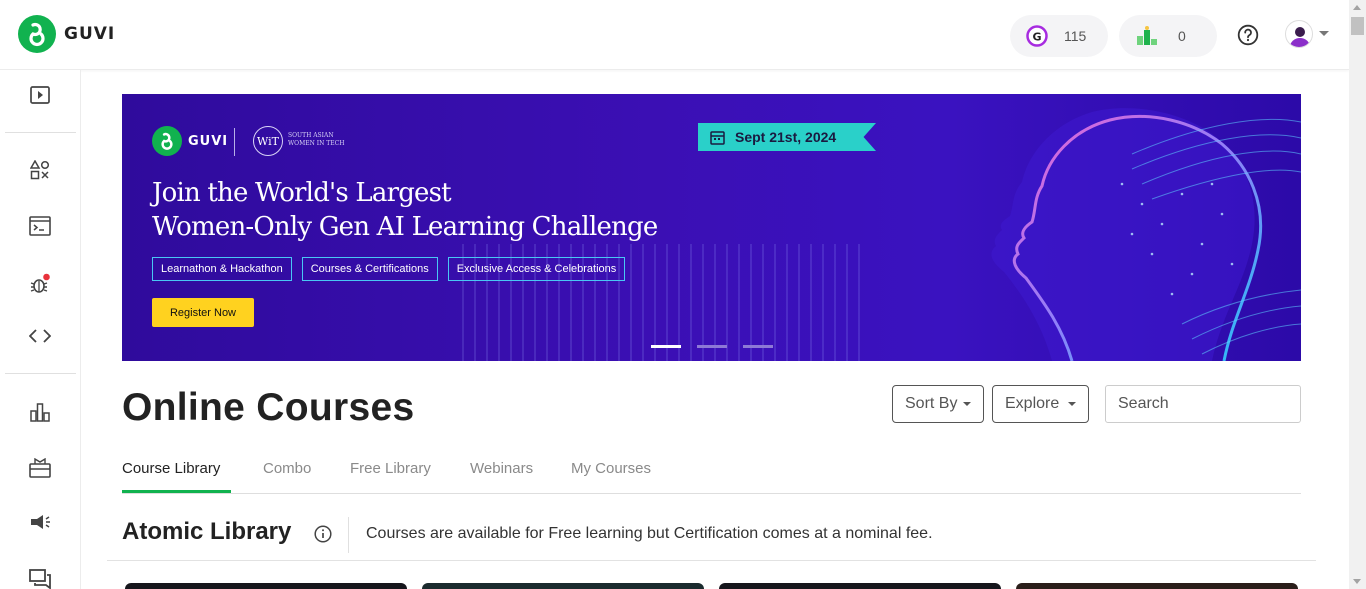 The height and width of the screenshot is (589, 1366). I want to click on guvi-logo: GUVI, so click(66, 34).